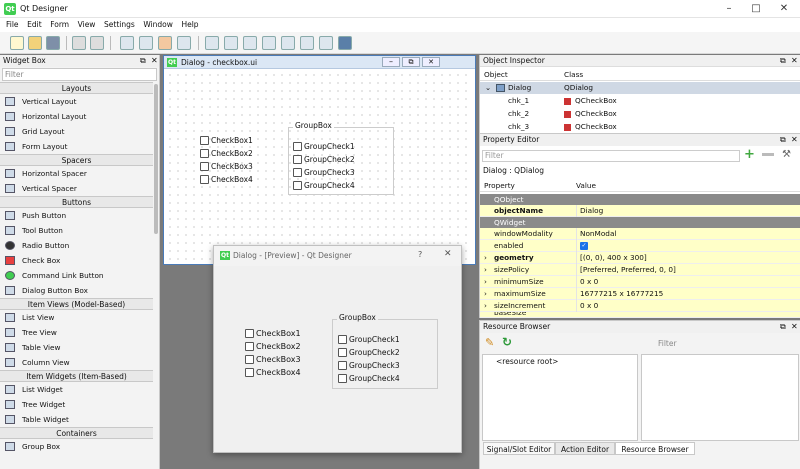 This screenshot has height=469, width=800. I want to click on remove-property-icon, so click(768, 154).